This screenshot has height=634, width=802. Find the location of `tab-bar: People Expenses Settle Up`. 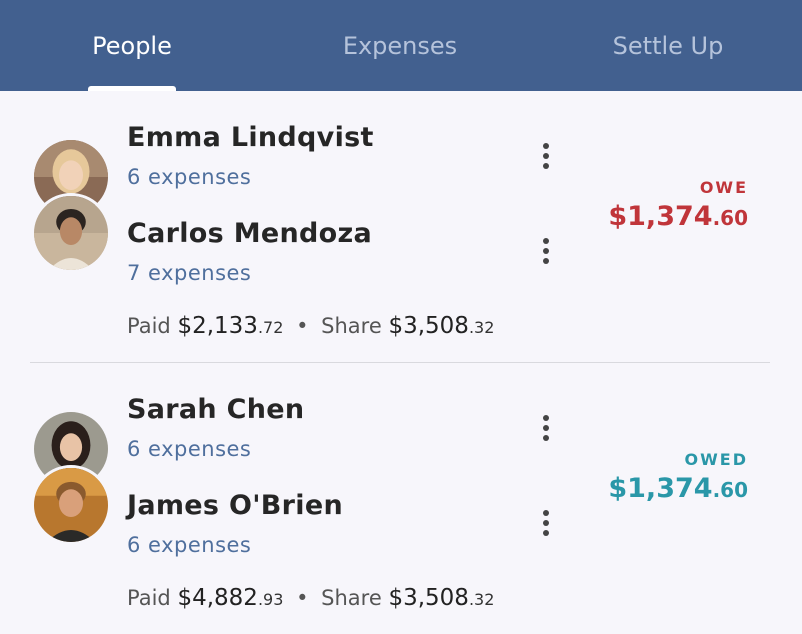

tab-bar: People Expenses Settle Up is located at coordinates (401, 45).